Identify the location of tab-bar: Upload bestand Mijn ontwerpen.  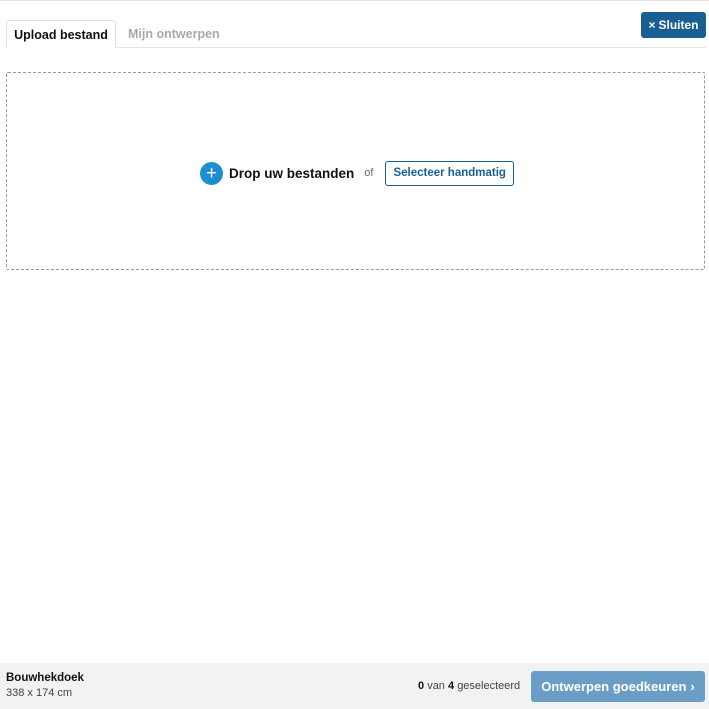
(356, 34).